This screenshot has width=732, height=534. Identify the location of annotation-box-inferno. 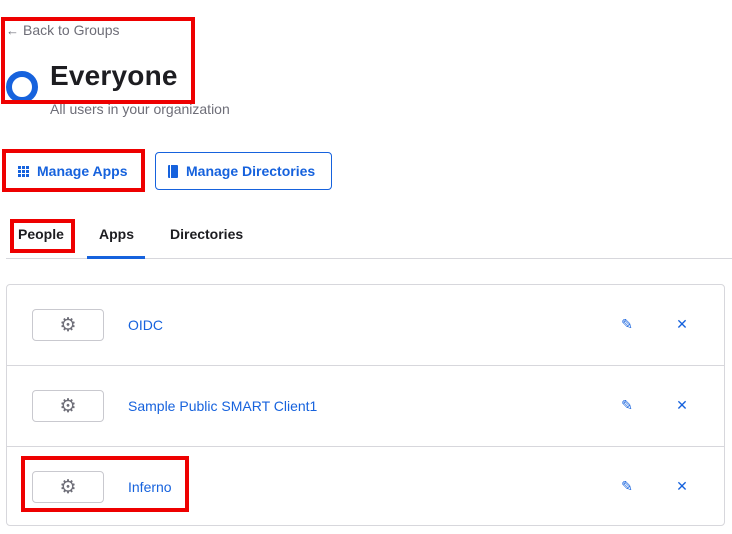
(105, 484).